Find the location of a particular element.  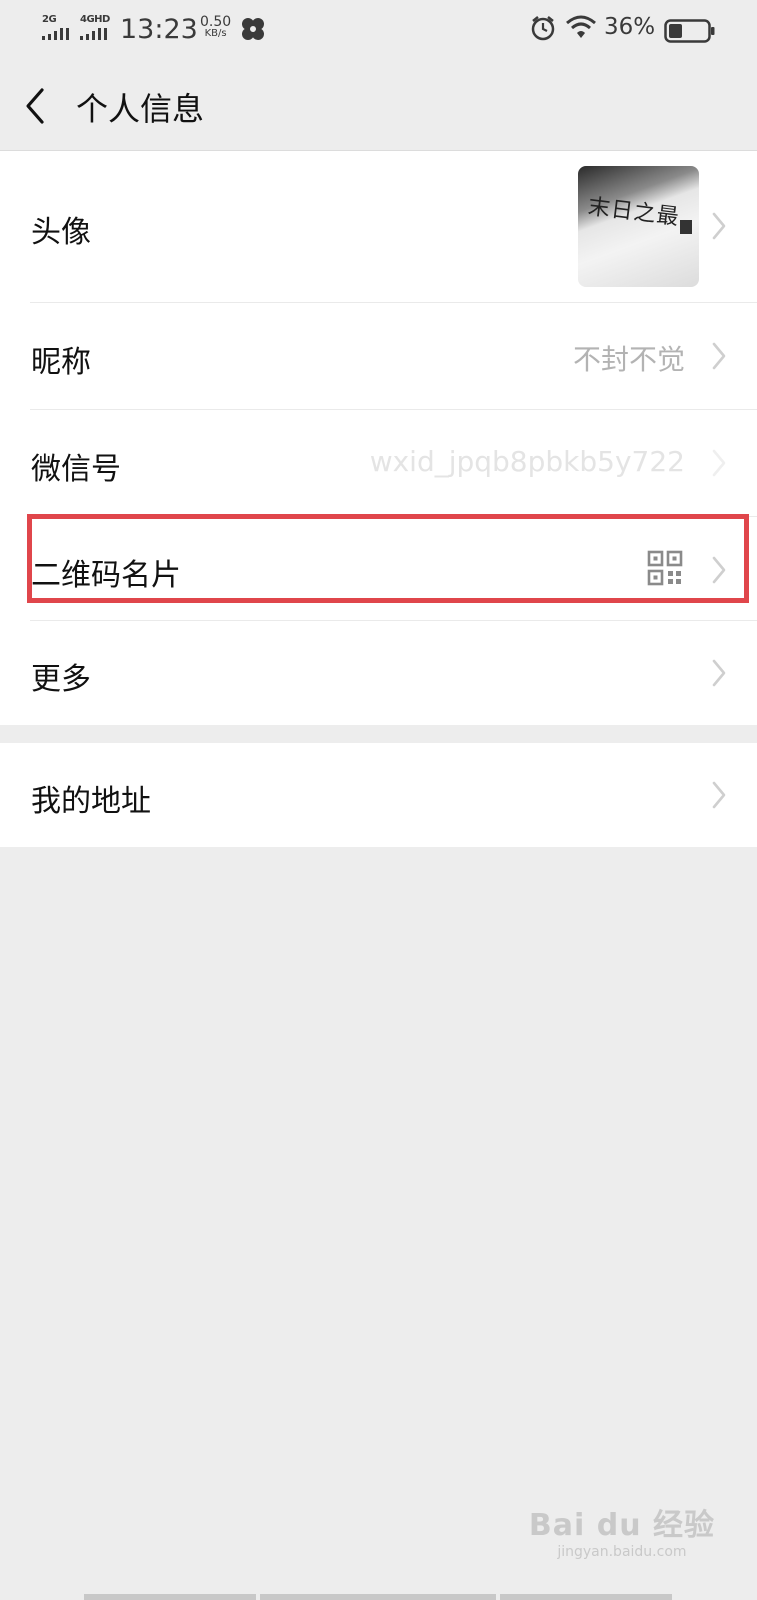

chevron-left-icon is located at coordinates (35, 106).